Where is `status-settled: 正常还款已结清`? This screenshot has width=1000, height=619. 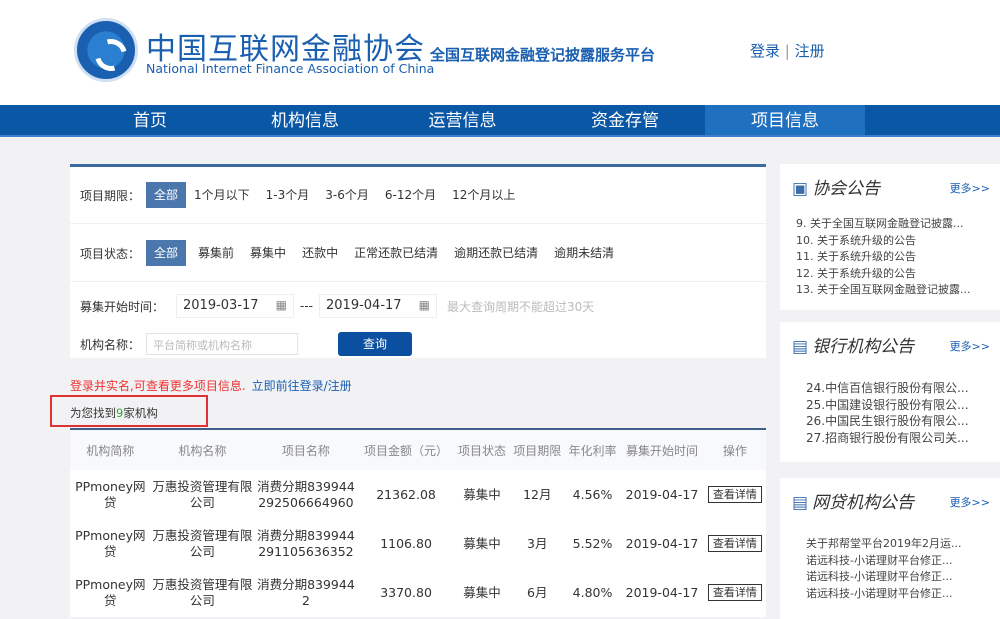
status-settled: 正常还款已结清 is located at coordinates (396, 253).